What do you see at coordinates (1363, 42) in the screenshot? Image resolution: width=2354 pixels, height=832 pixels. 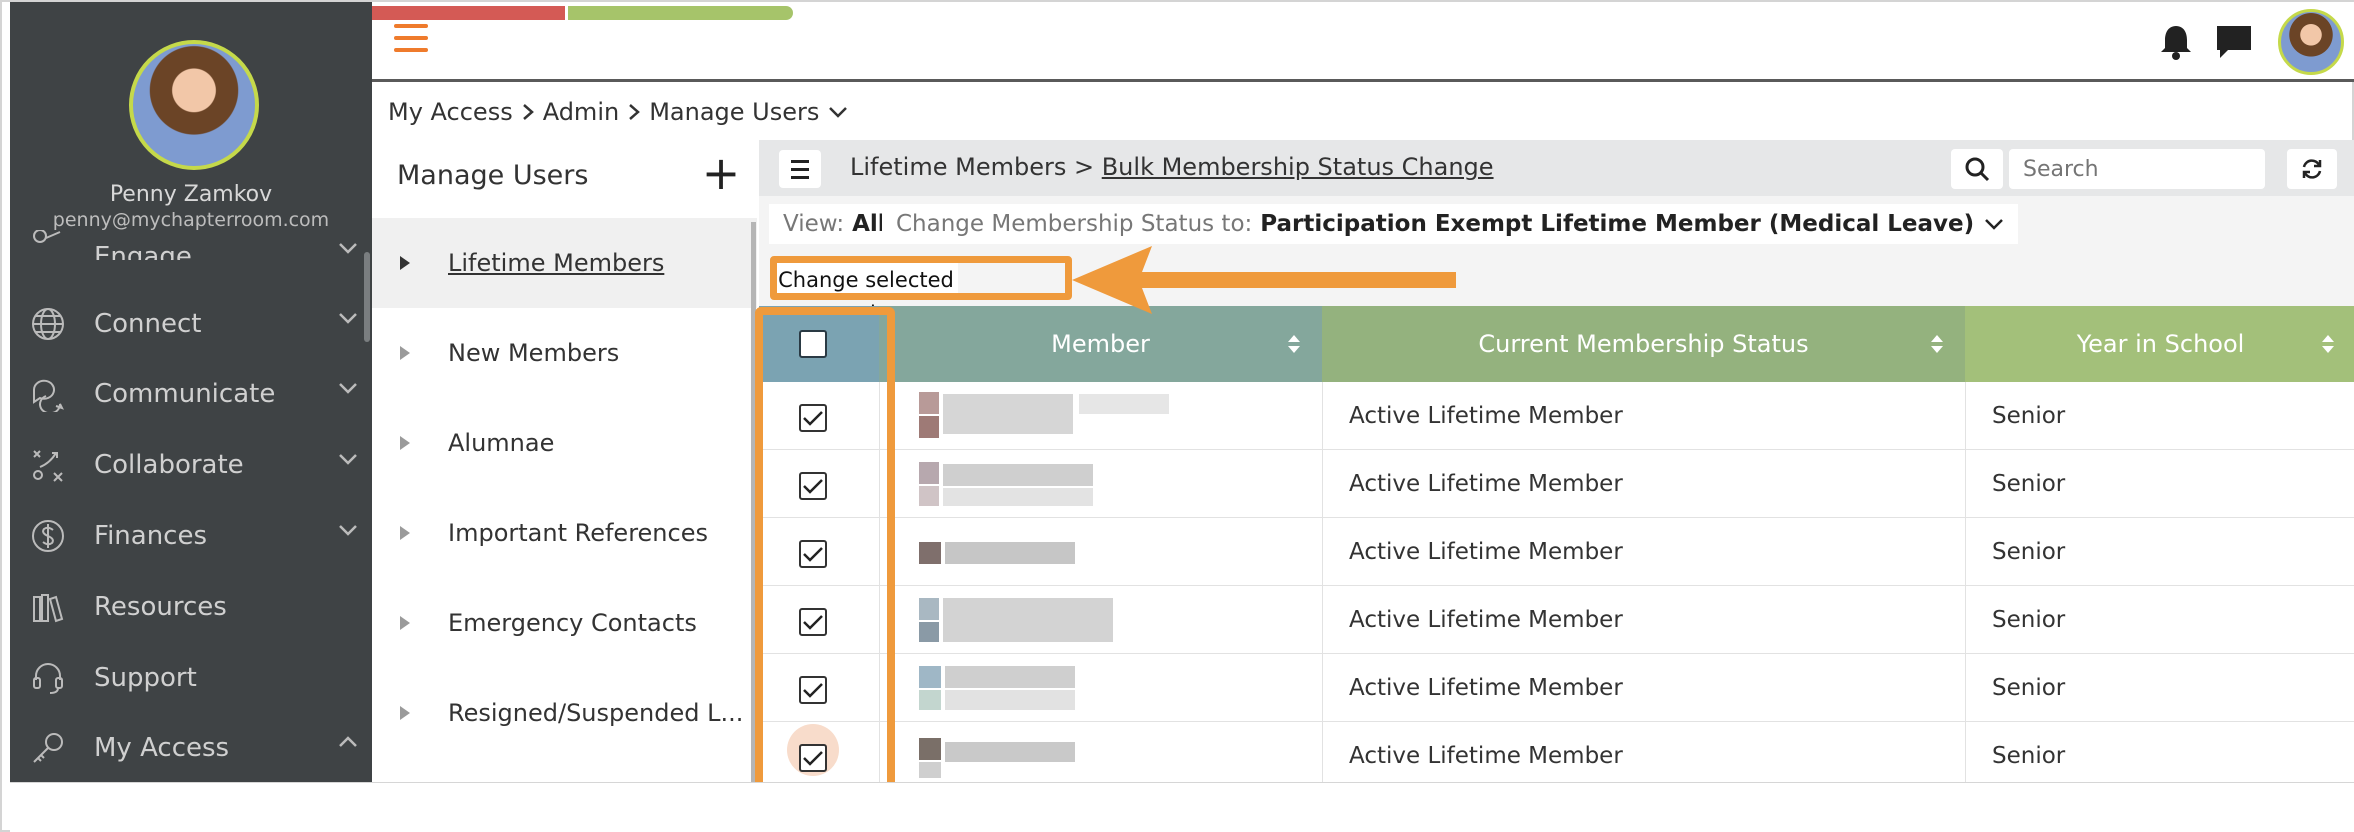 I see `top-bar` at bounding box center [1363, 42].